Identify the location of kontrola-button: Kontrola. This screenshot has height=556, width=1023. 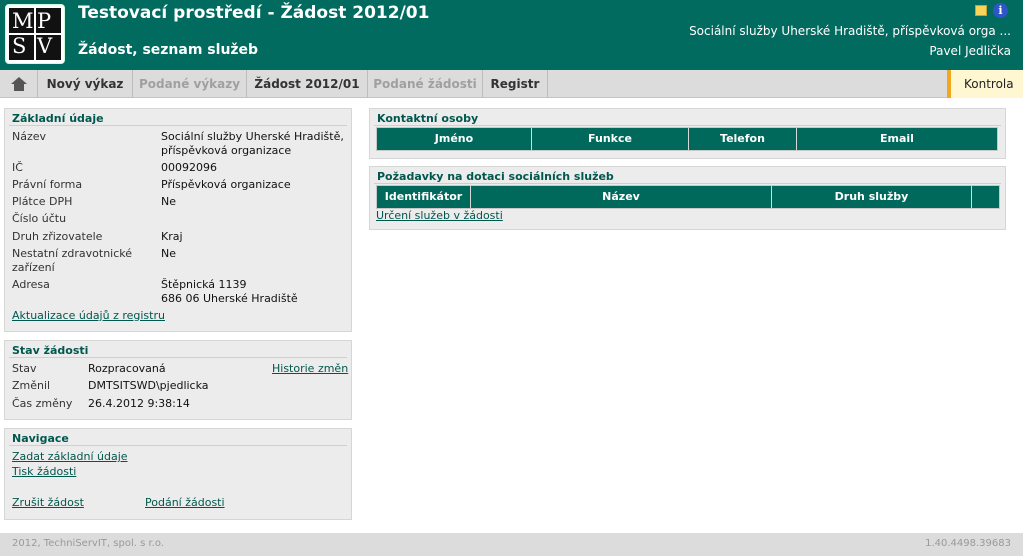
(985, 84).